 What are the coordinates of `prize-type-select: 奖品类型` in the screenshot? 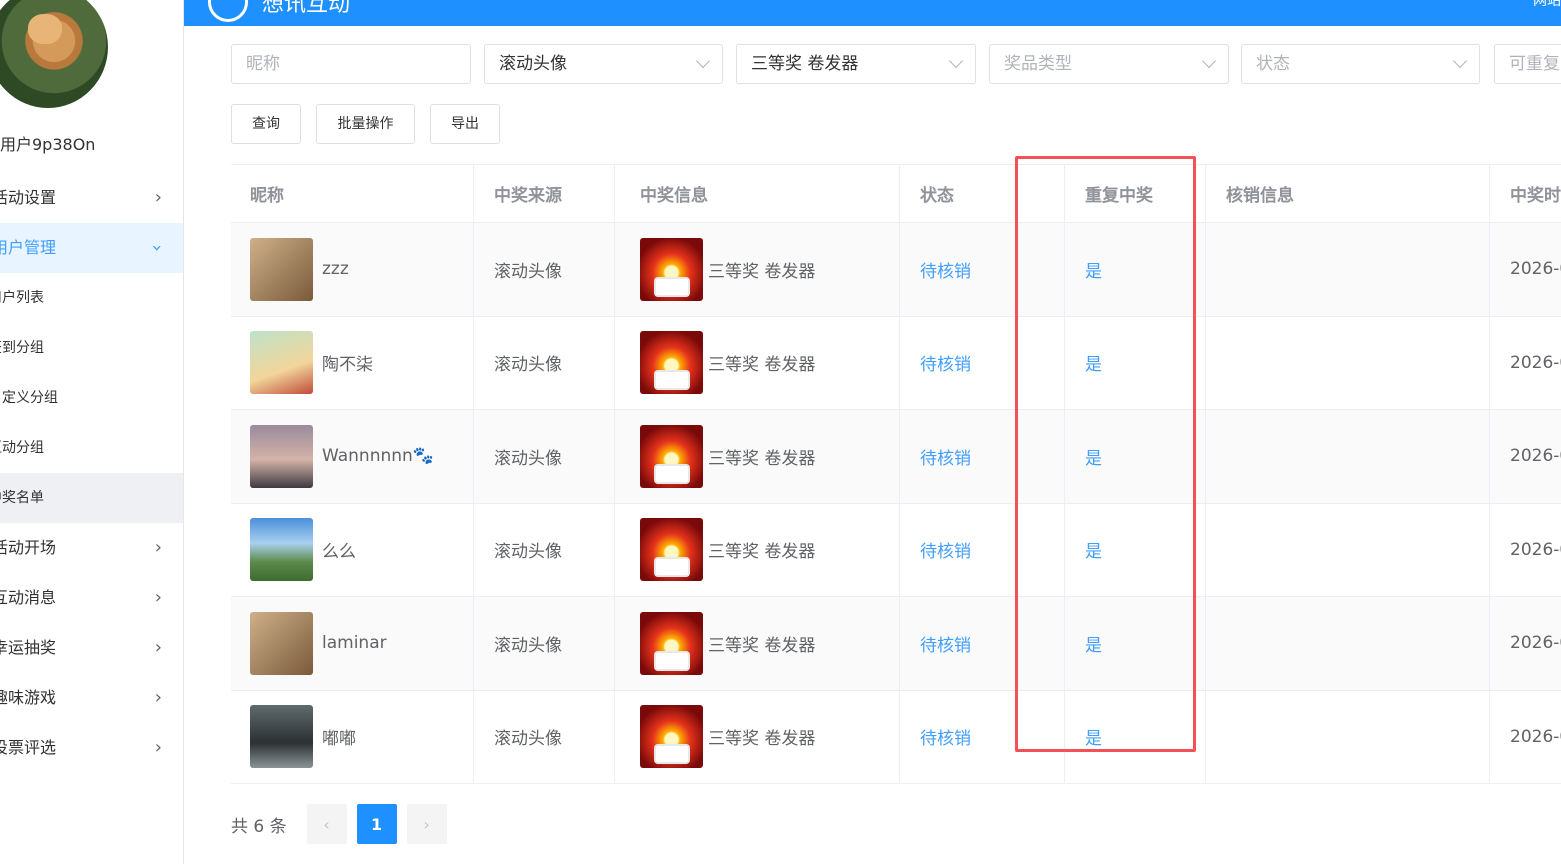 It's located at (1109, 64).